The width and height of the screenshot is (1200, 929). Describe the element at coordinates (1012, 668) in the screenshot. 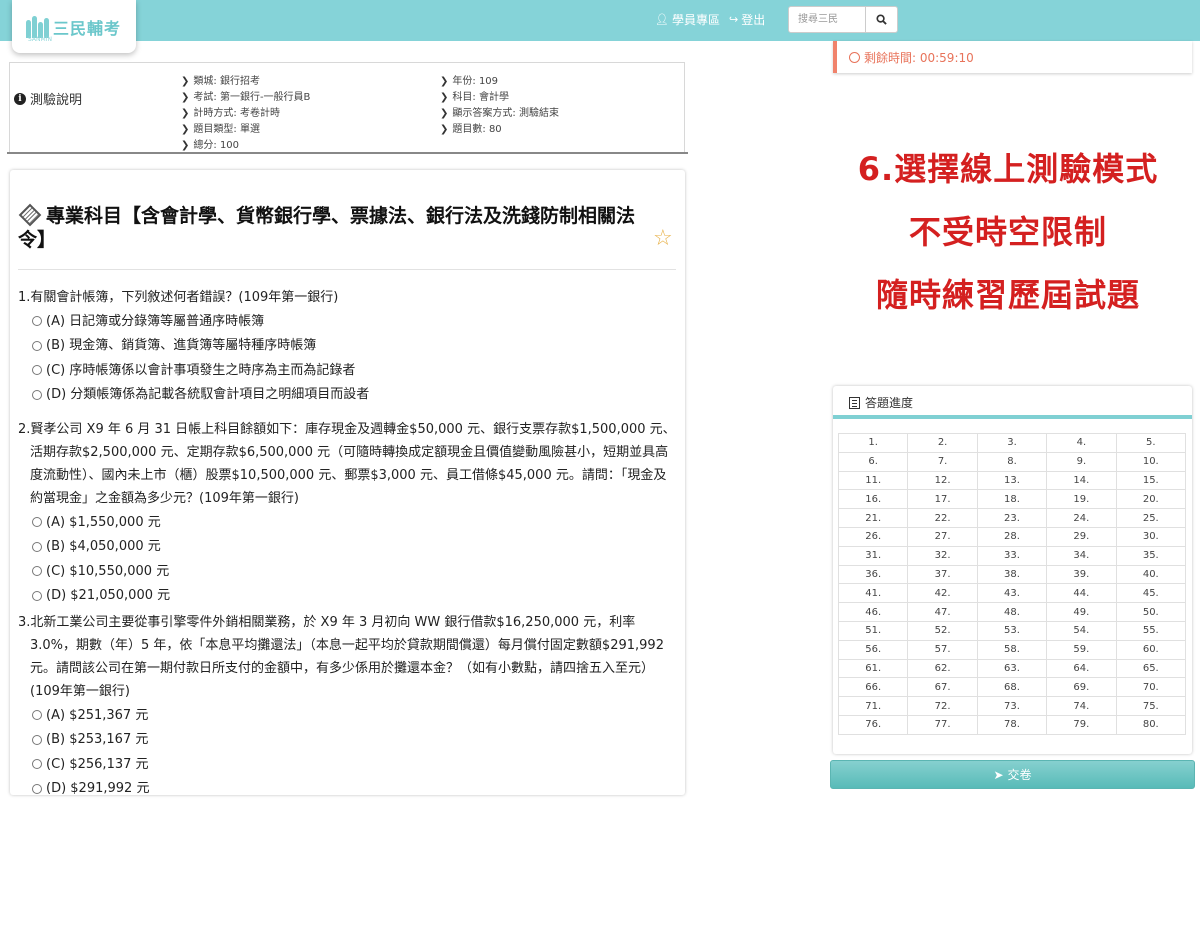

I see `question-number-cell: 63.` at that location.